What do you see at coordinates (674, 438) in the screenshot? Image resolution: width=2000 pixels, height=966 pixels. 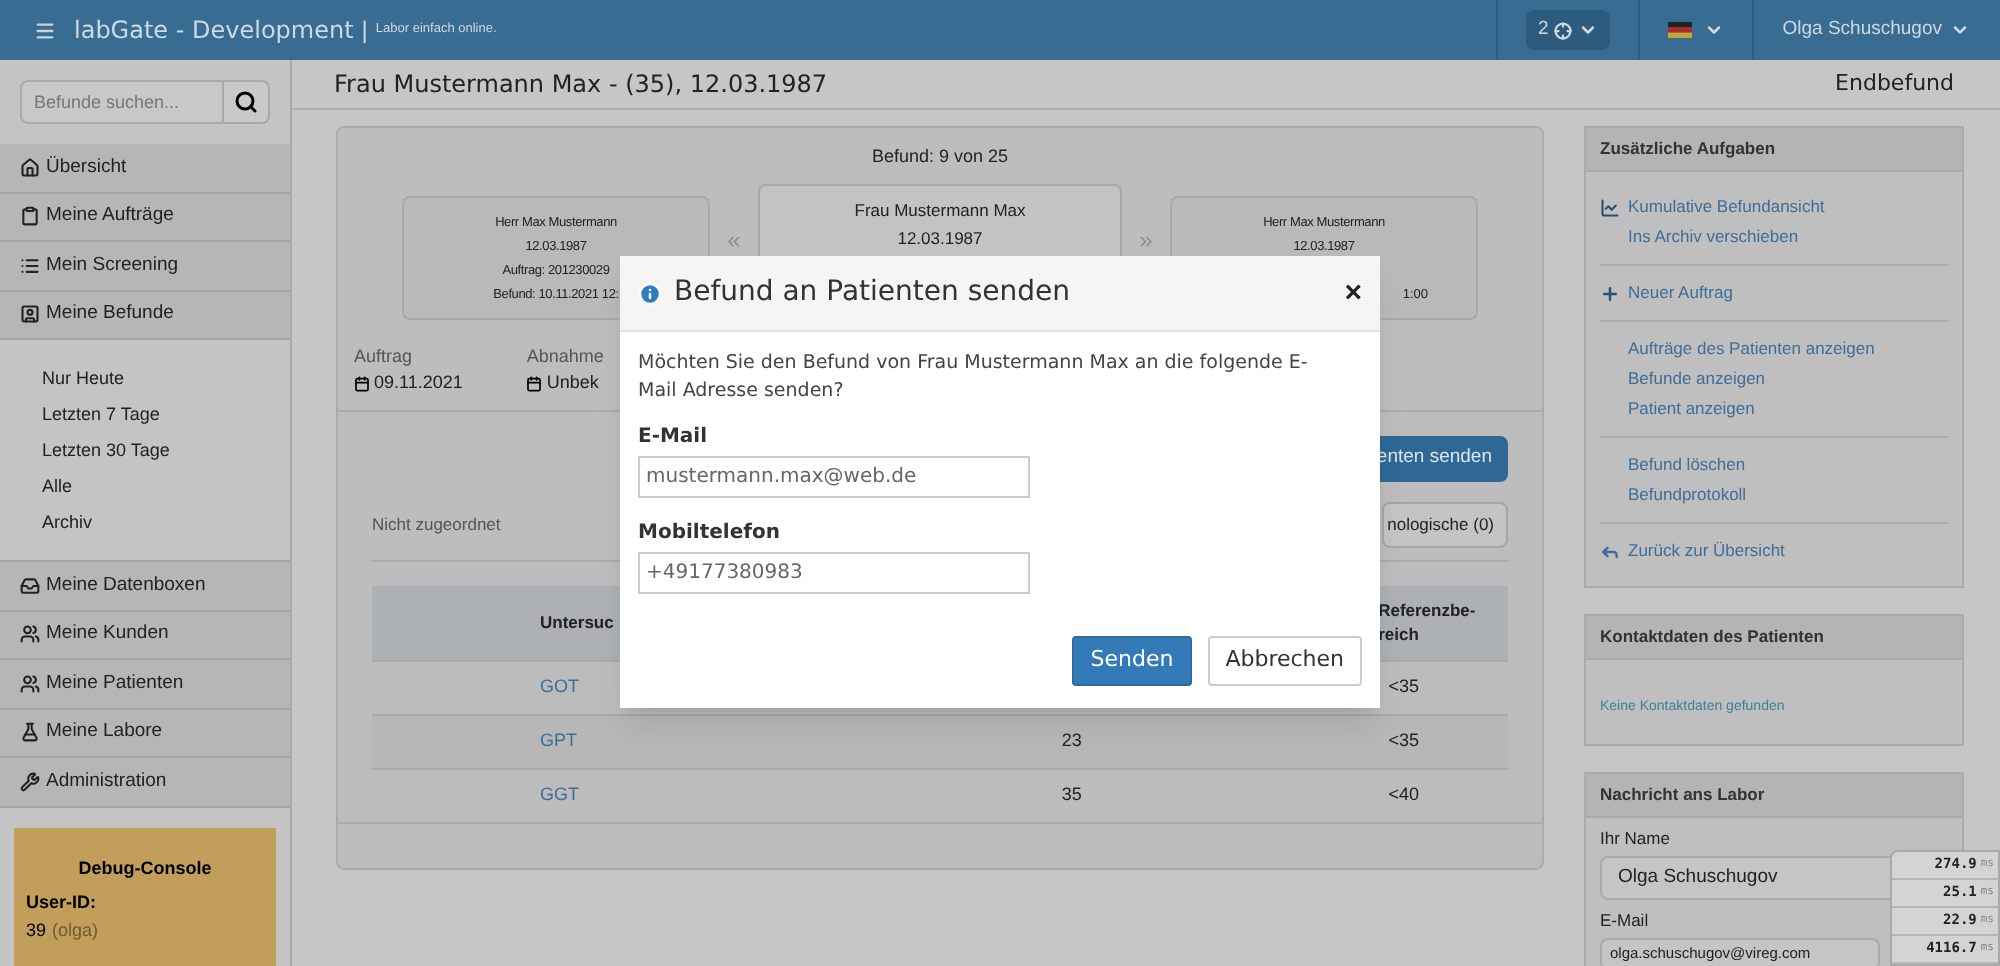 I see `field-label: E-Mail` at bounding box center [674, 438].